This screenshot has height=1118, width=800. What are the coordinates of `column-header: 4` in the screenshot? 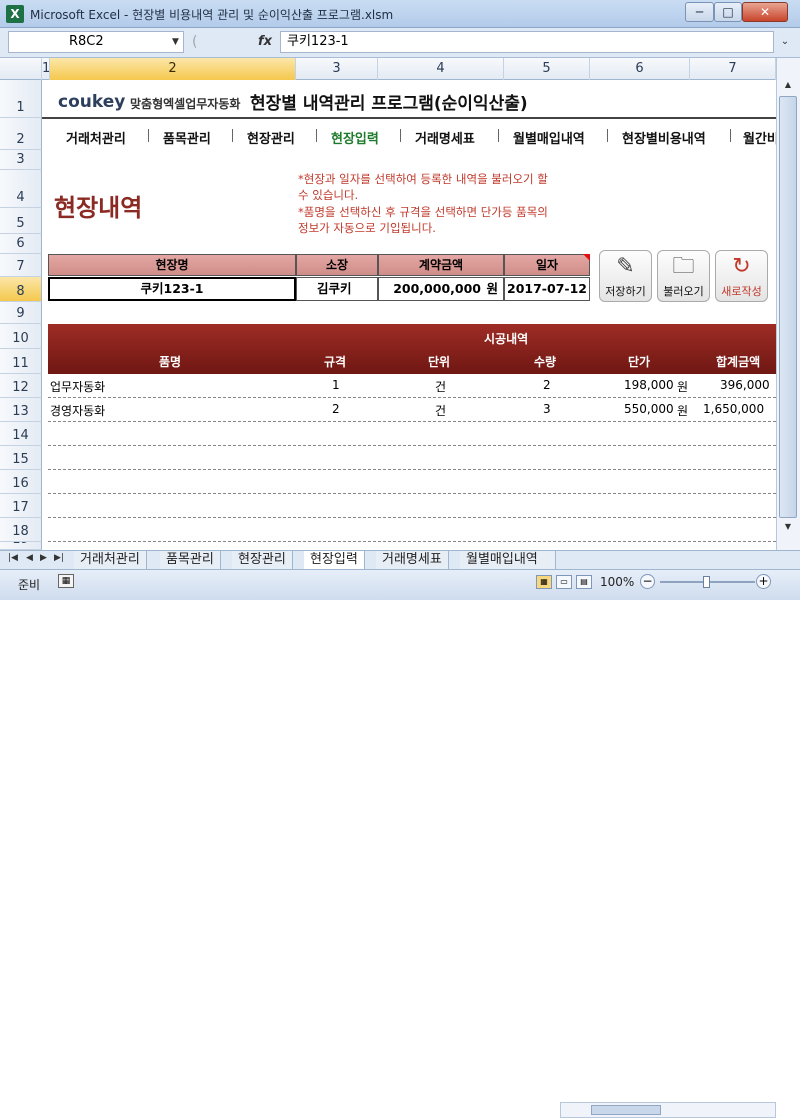 It's located at (441, 69).